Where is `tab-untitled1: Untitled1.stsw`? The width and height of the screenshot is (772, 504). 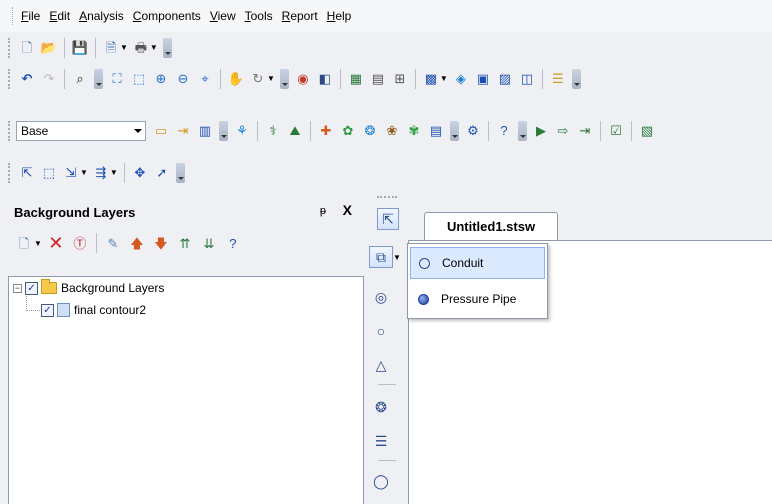
tab-untitled1: Untitled1.stsw is located at coordinates (491, 226).